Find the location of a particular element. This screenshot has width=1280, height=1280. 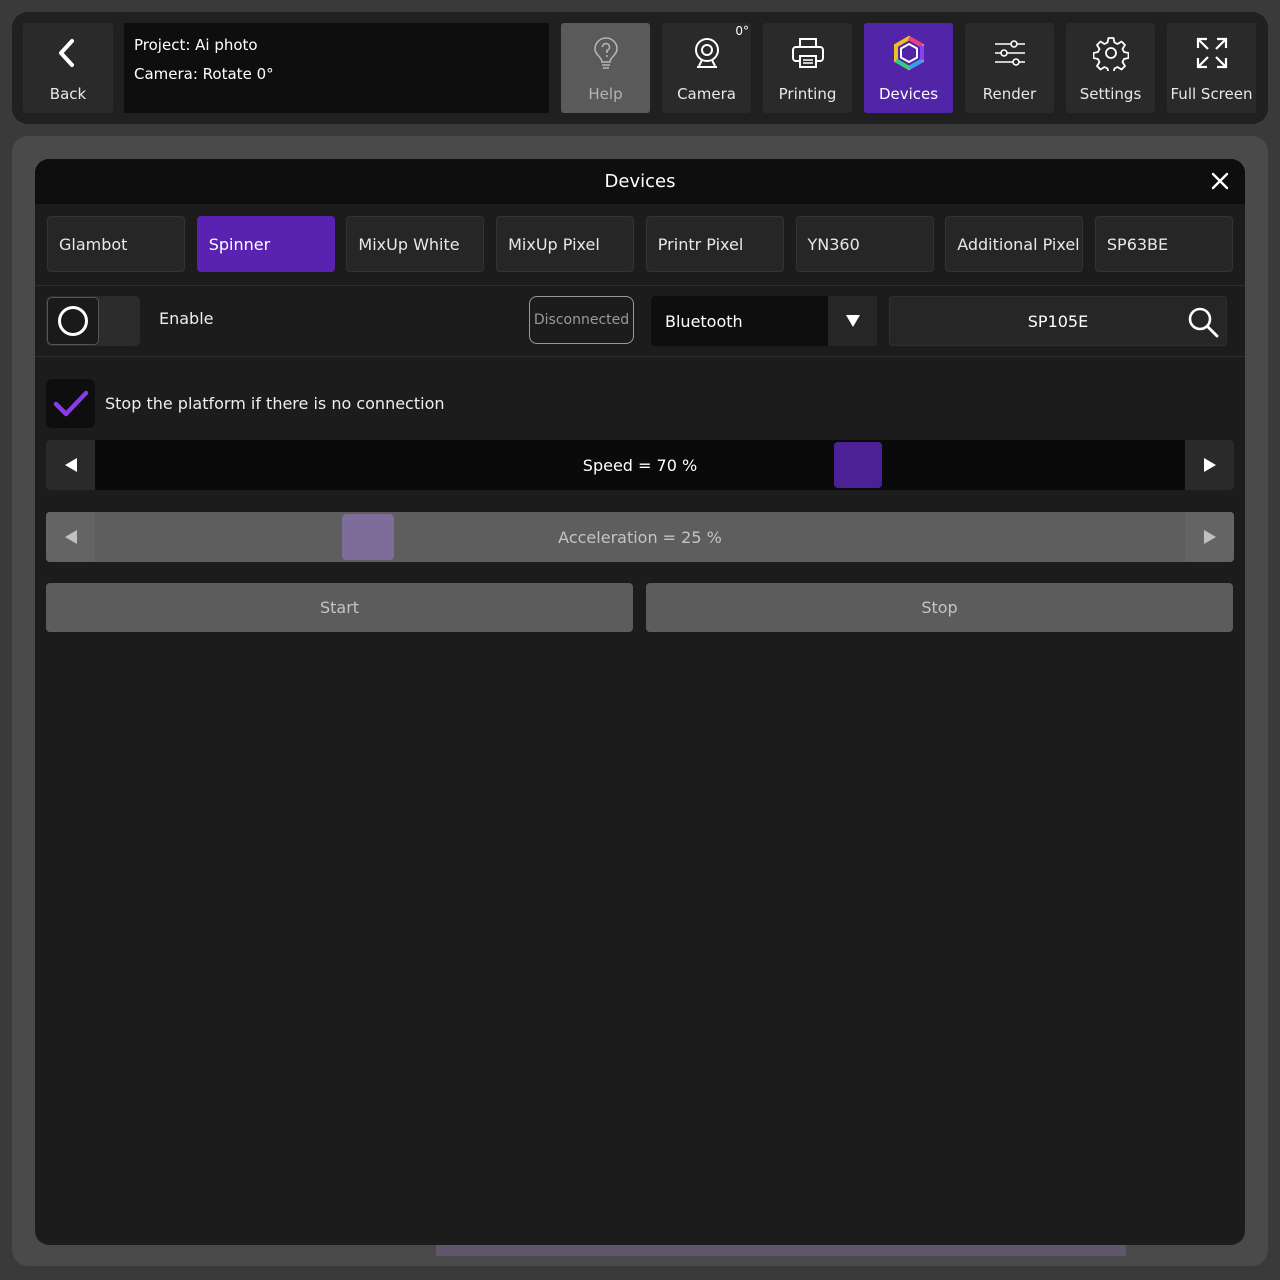

devices-label: Devices is located at coordinates (908, 94).